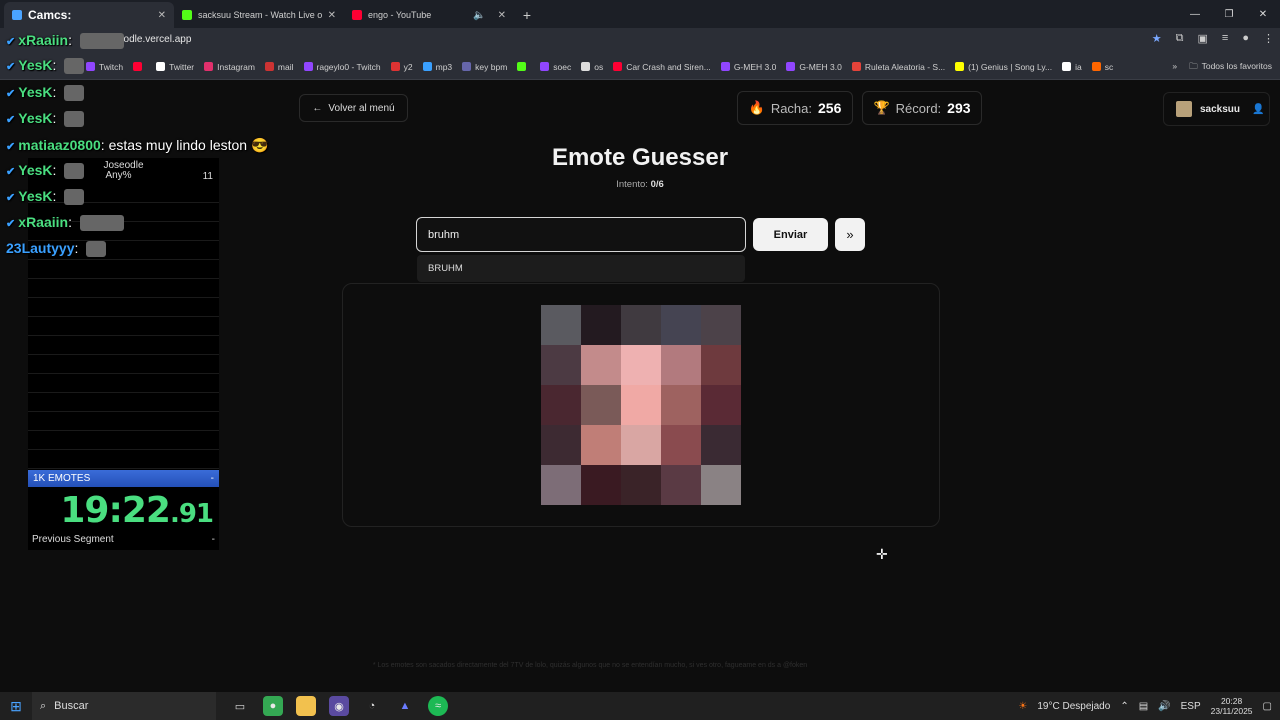 The width and height of the screenshot is (1280, 720). What do you see at coordinates (273, 706) in the screenshot?
I see `chrome-icon: ●` at bounding box center [273, 706].